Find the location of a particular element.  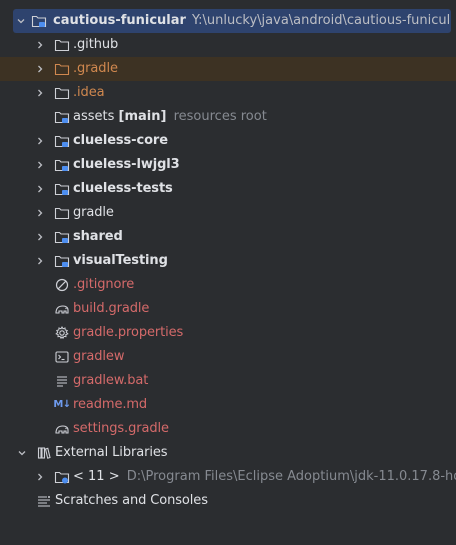

tree-item-label: clueless-lwjgl3 is located at coordinates (126, 164).